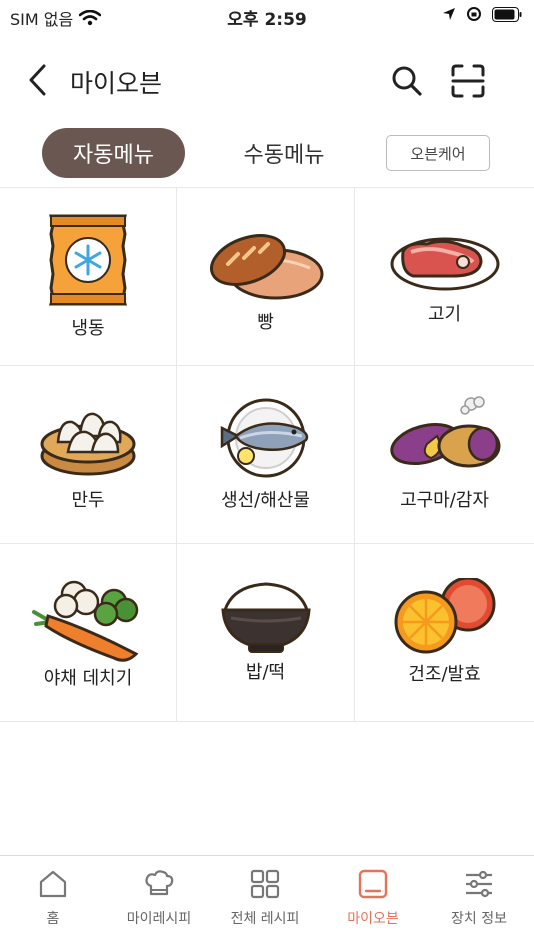 This screenshot has height=951, width=534. What do you see at coordinates (444, 264) in the screenshot?
I see `meat-icon` at bounding box center [444, 264].